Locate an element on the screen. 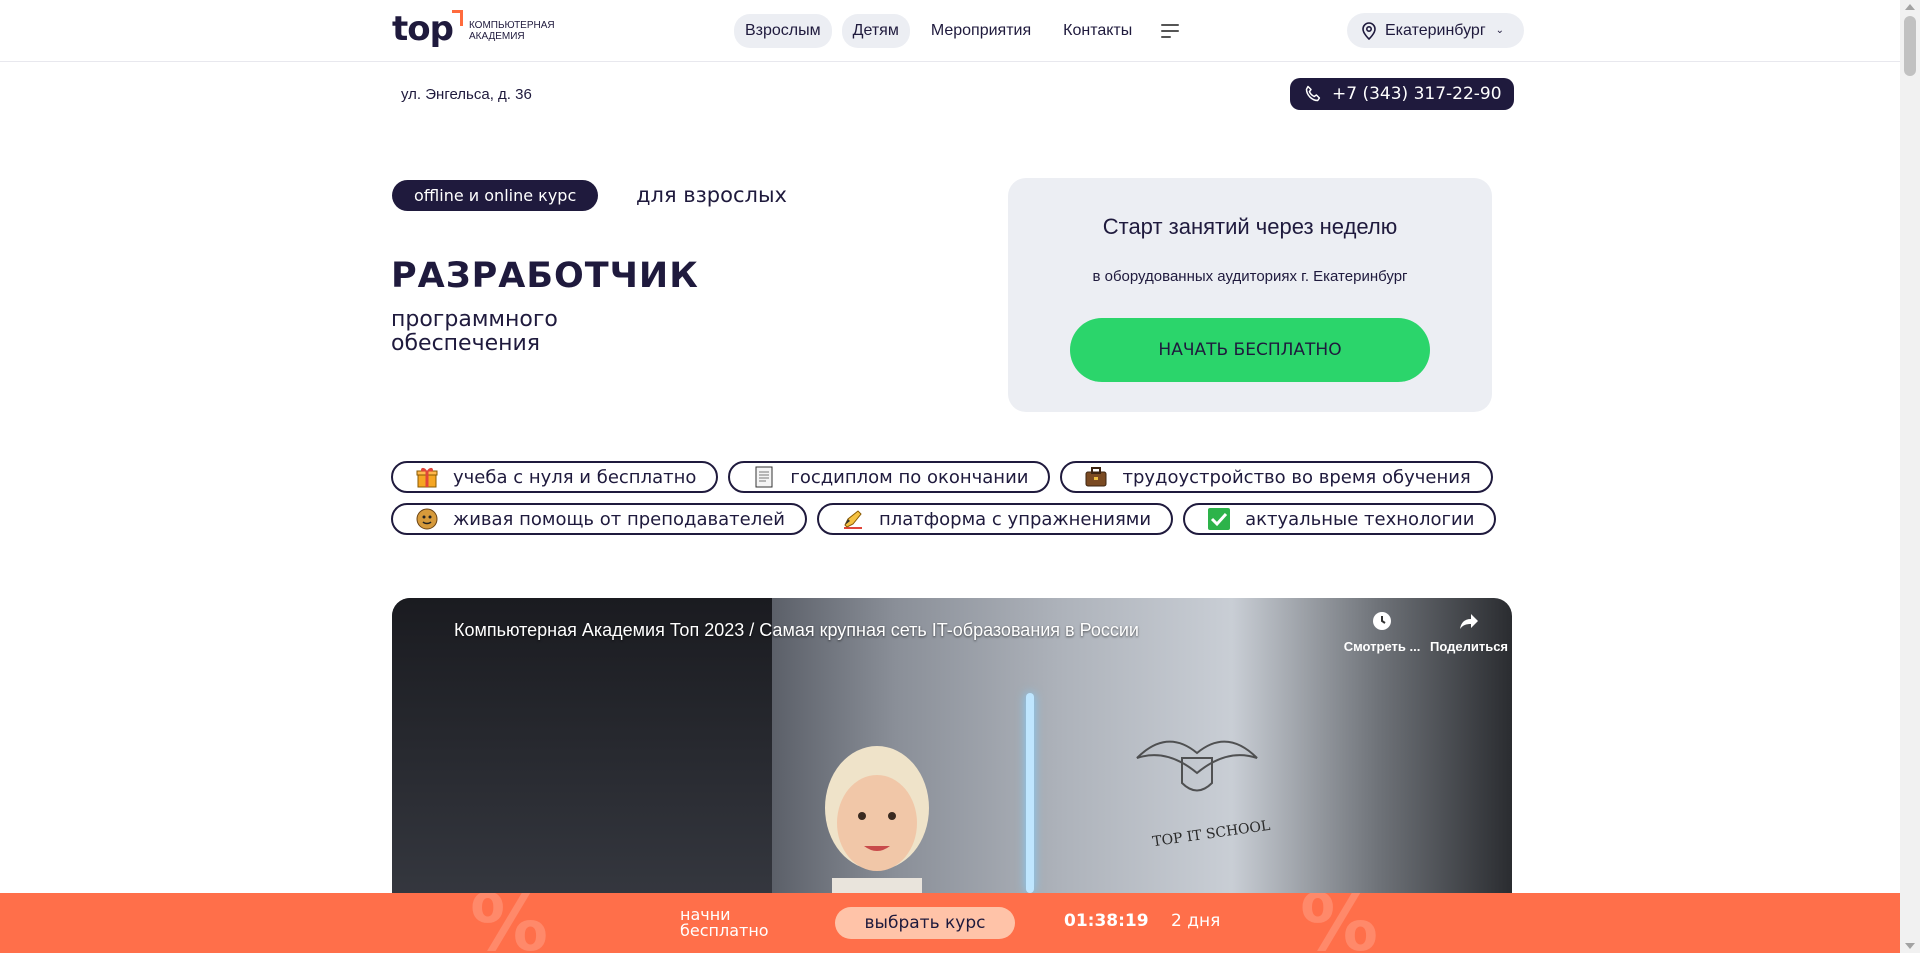 This screenshot has height=953, width=1920. logo-wordmark: top is located at coordinates (427, 29).